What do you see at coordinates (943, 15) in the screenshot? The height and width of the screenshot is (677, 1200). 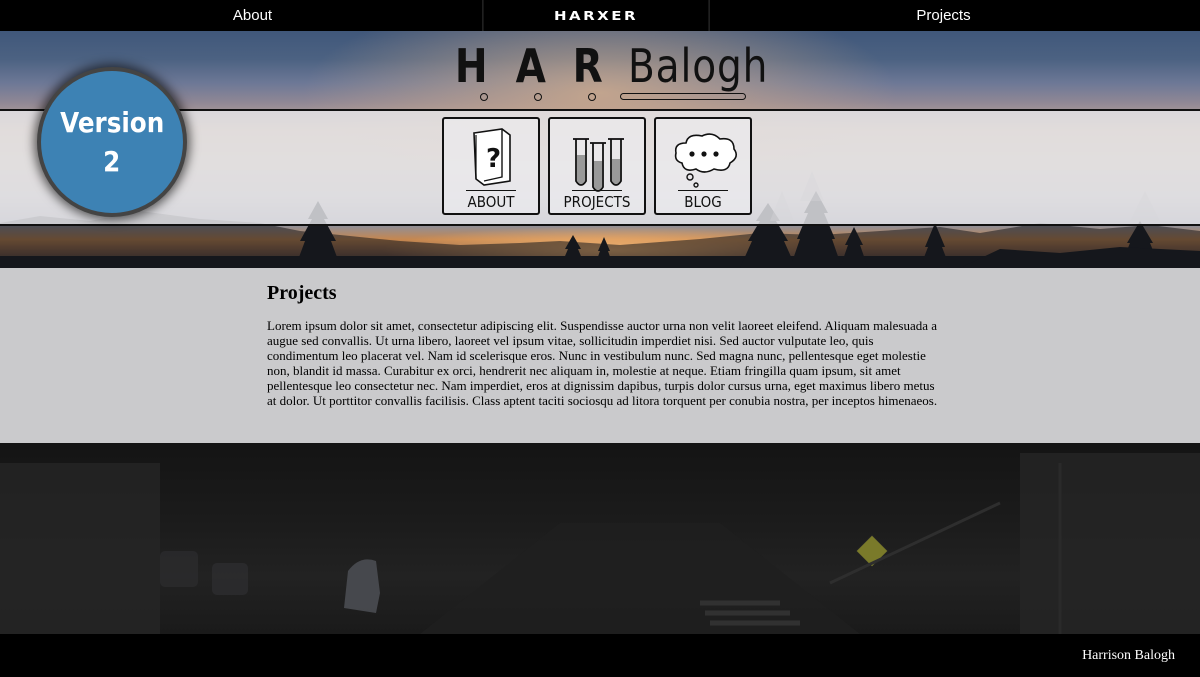 I see `nav-projects-link: Projects` at bounding box center [943, 15].